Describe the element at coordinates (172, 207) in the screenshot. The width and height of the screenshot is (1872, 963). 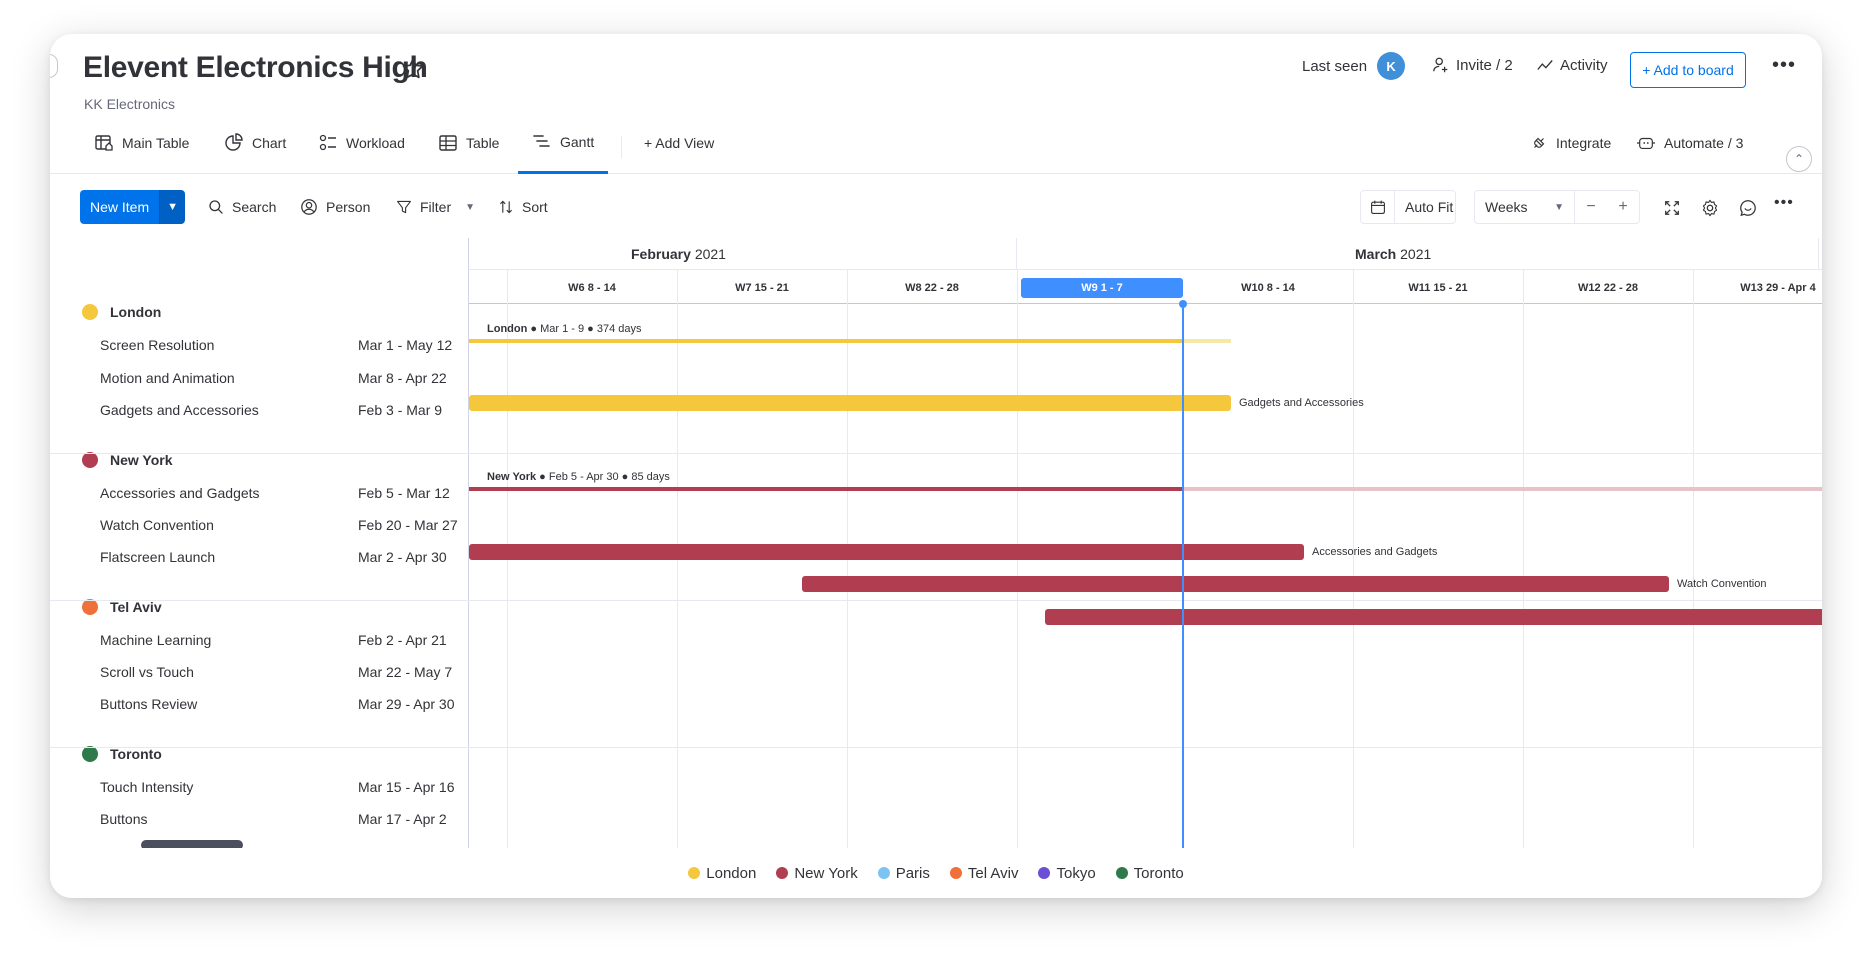
I see `new-item-dropdown-chevron-icon: ▼` at that location.